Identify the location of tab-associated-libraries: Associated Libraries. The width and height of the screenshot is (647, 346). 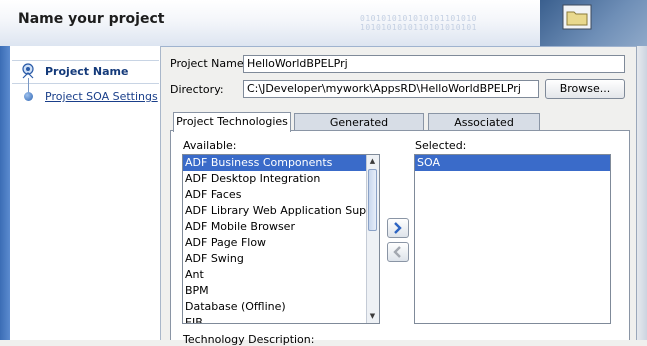
(484, 129).